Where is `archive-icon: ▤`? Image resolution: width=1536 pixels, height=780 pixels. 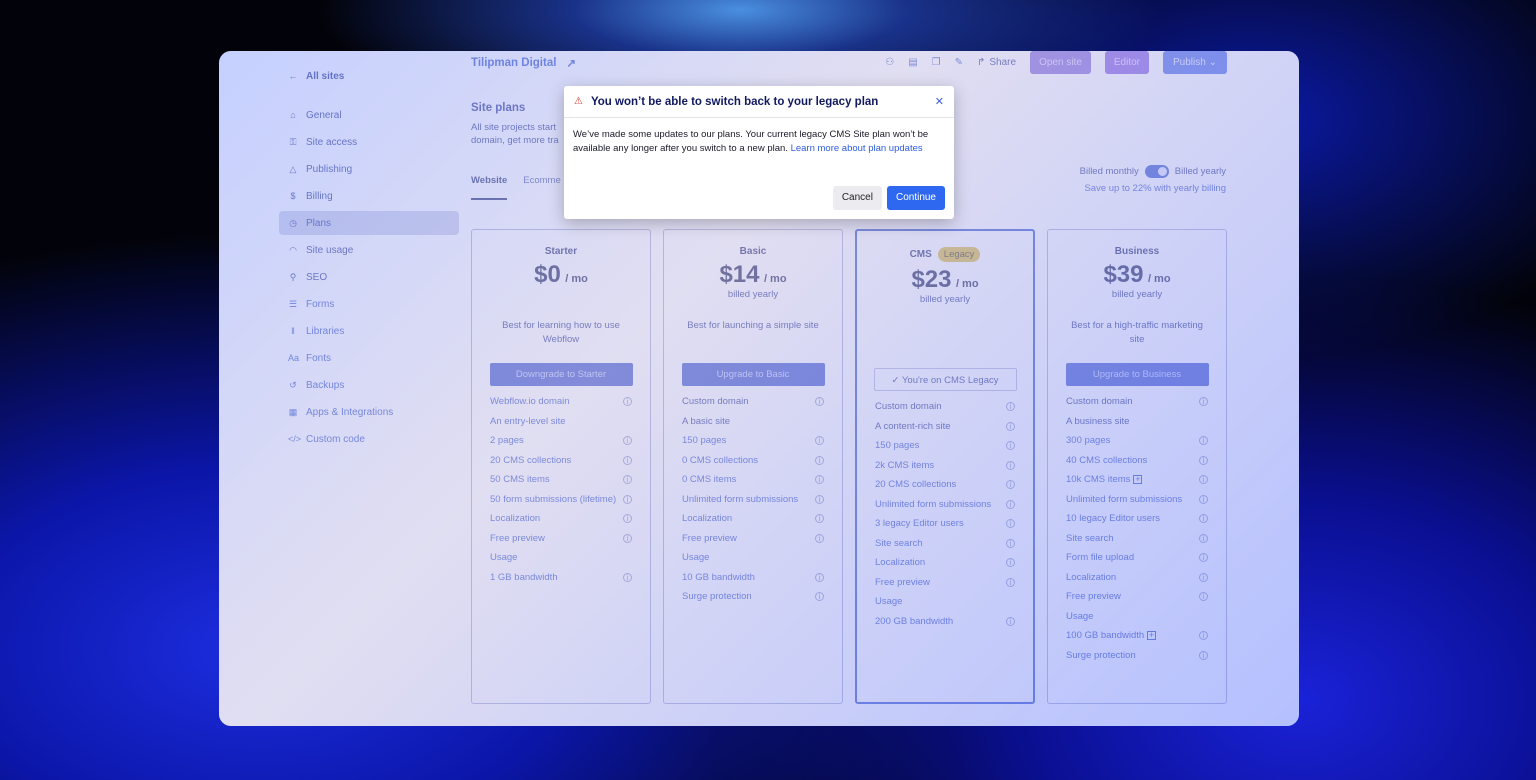
archive-icon: ▤ is located at coordinates (912, 62).